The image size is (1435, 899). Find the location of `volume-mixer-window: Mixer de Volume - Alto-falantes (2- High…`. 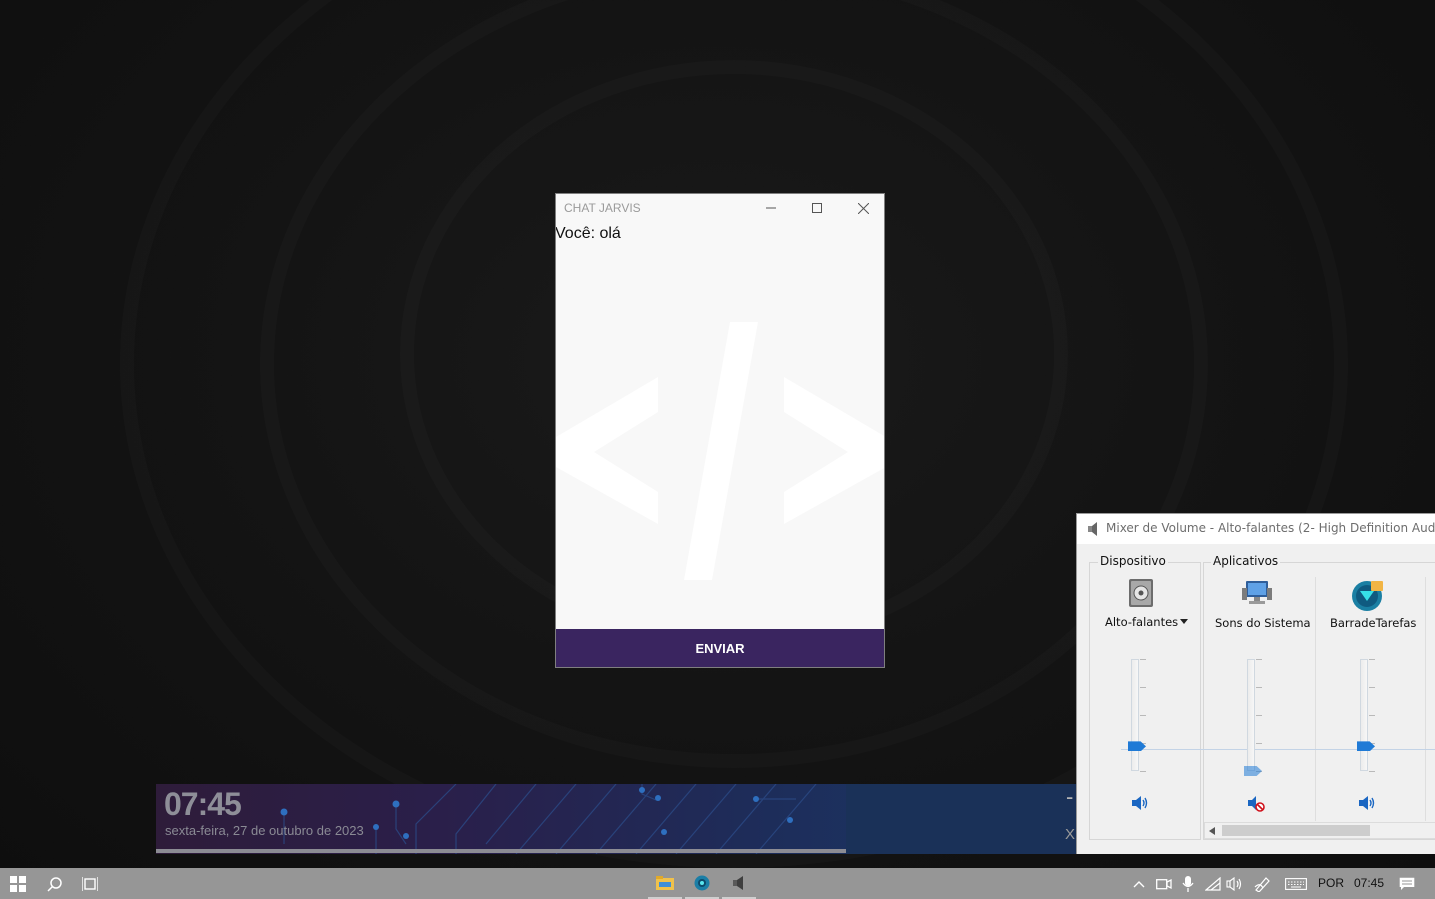

volume-mixer-window: Mixer de Volume - Alto-falantes (2- High… is located at coordinates (1255, 683).